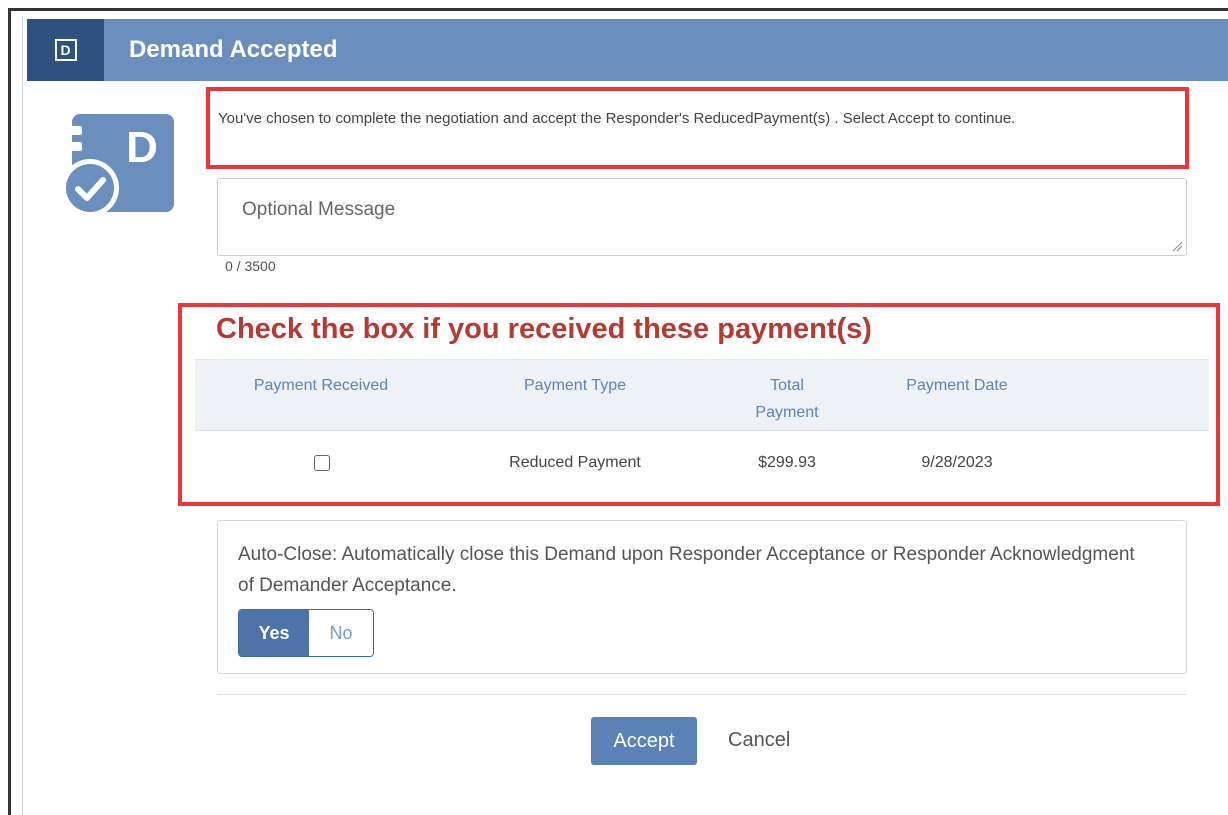 This screenshot has width=1228, height=815. I want to click on cancel-button: Cancel, so click(759, 740).